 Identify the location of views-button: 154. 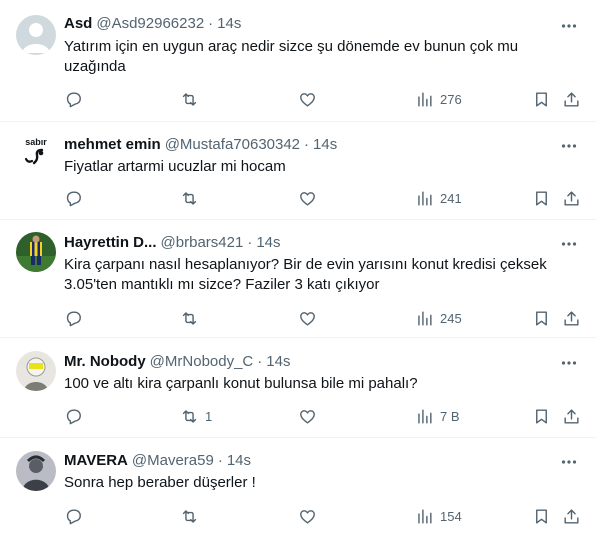
(438, 516).